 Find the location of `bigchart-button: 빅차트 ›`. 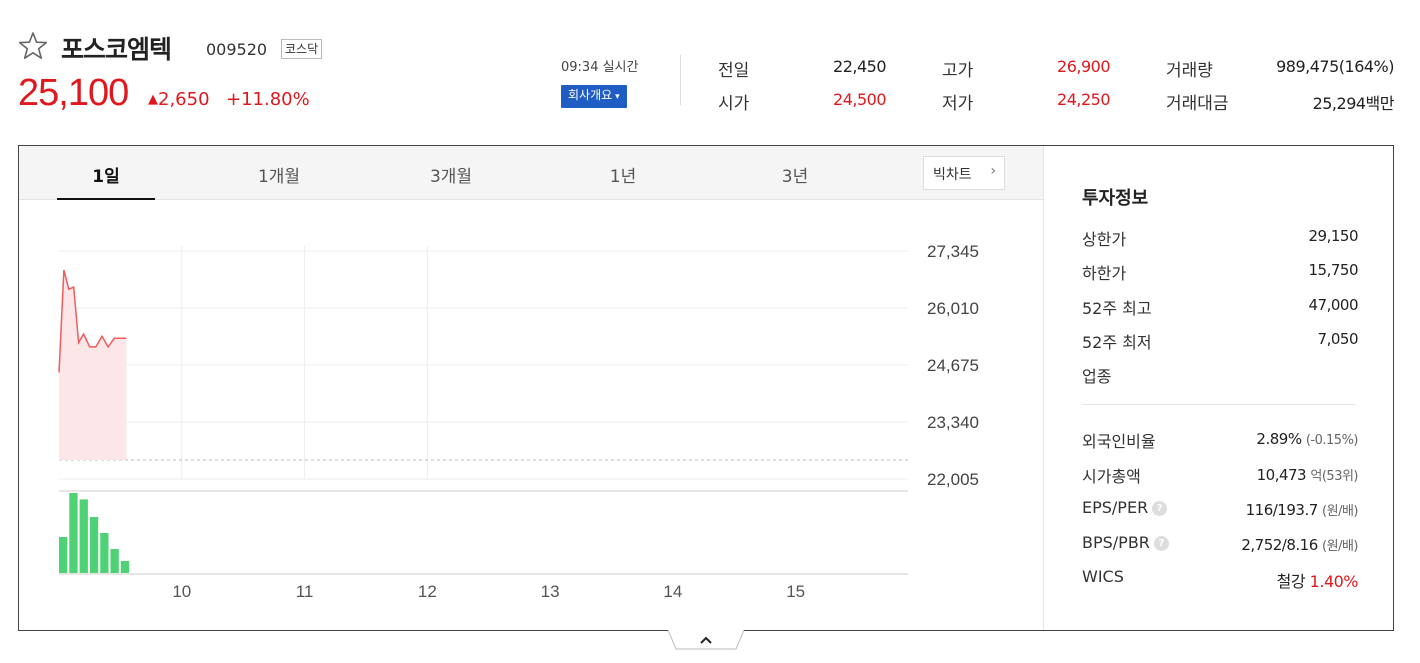

bigchart-button: 빅차트 › is located at coordinates (964, 173).